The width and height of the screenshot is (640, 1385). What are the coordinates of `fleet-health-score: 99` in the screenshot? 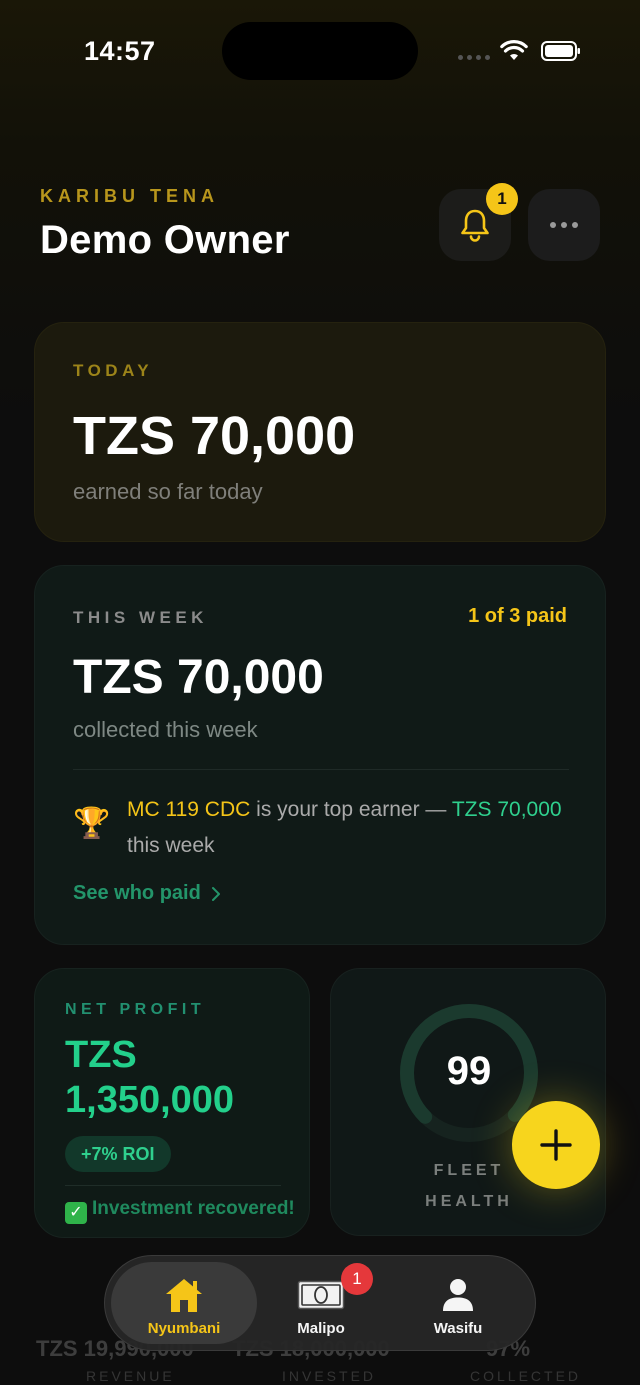 It's located at (469, 1071).